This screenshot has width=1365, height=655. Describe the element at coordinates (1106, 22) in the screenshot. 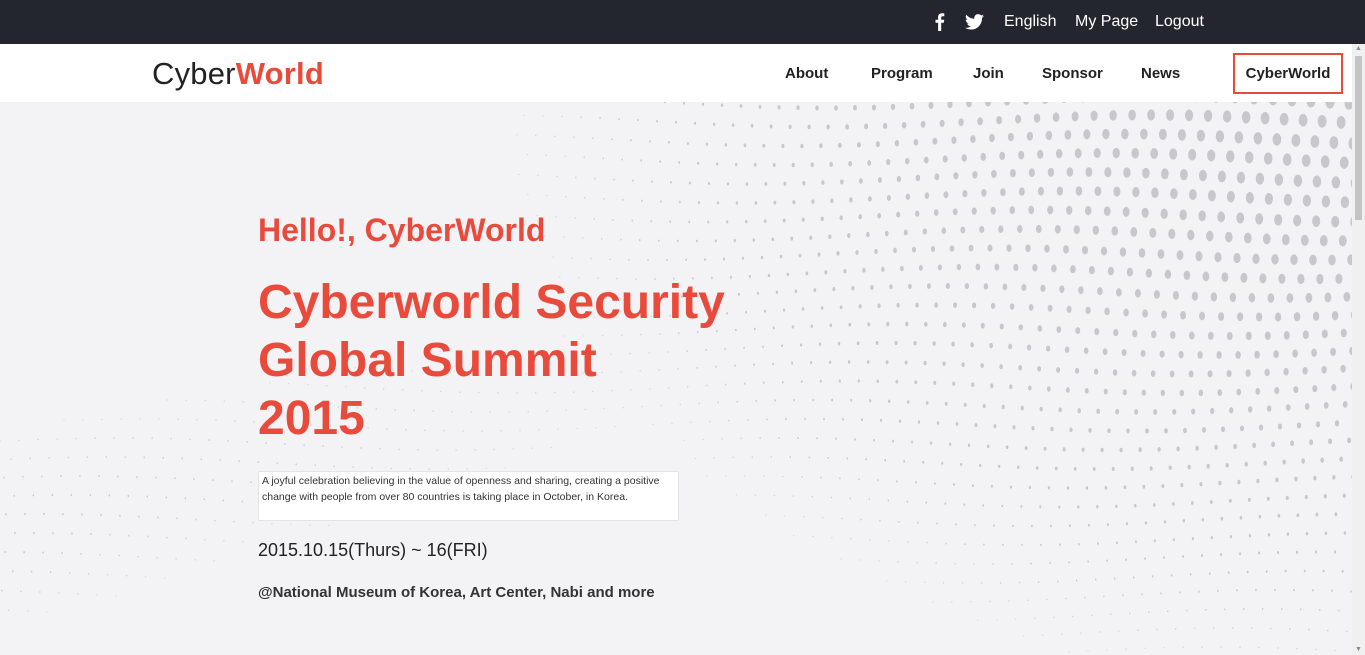

I see `my-page-link: My Page` at that location.